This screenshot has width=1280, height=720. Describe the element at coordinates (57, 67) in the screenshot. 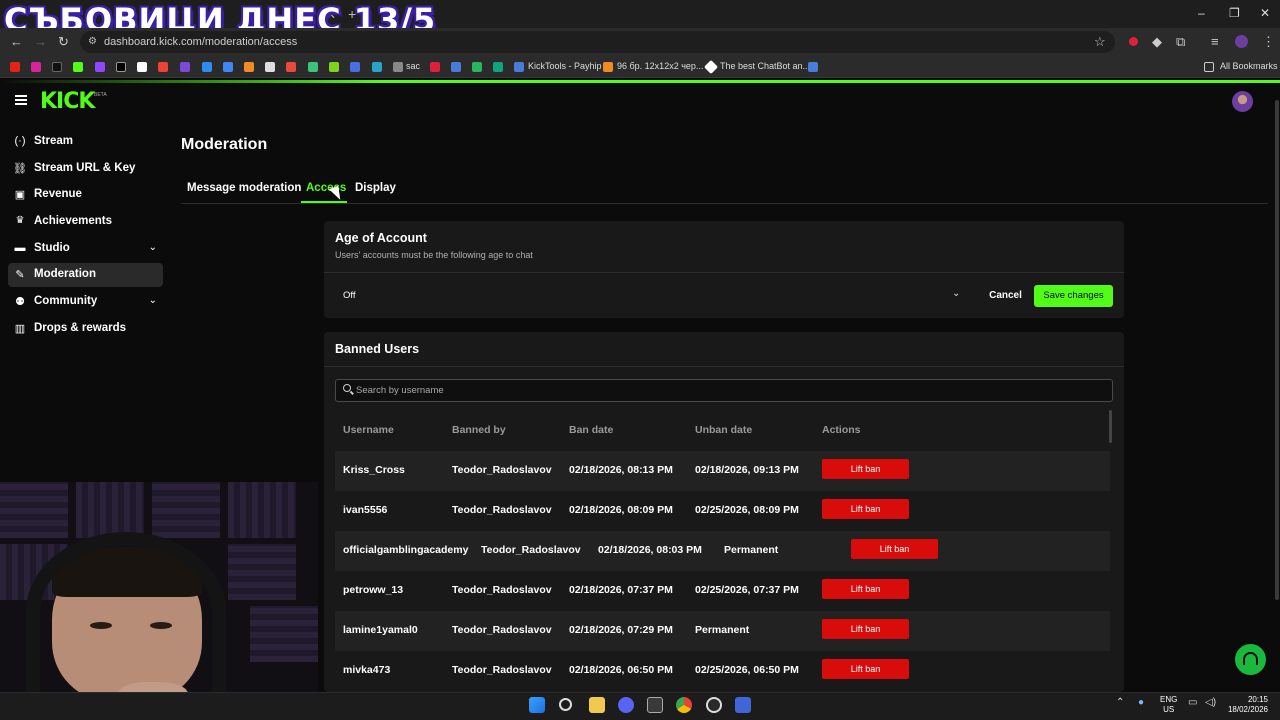

I see `tiktok-bookmark-icon` at that location.